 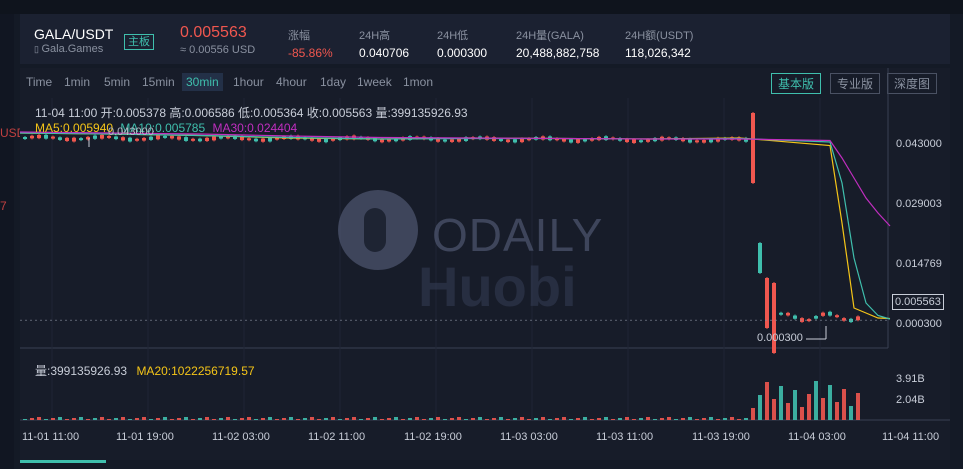 I want to click on scroll-indicator, so click(x=63, y=461).